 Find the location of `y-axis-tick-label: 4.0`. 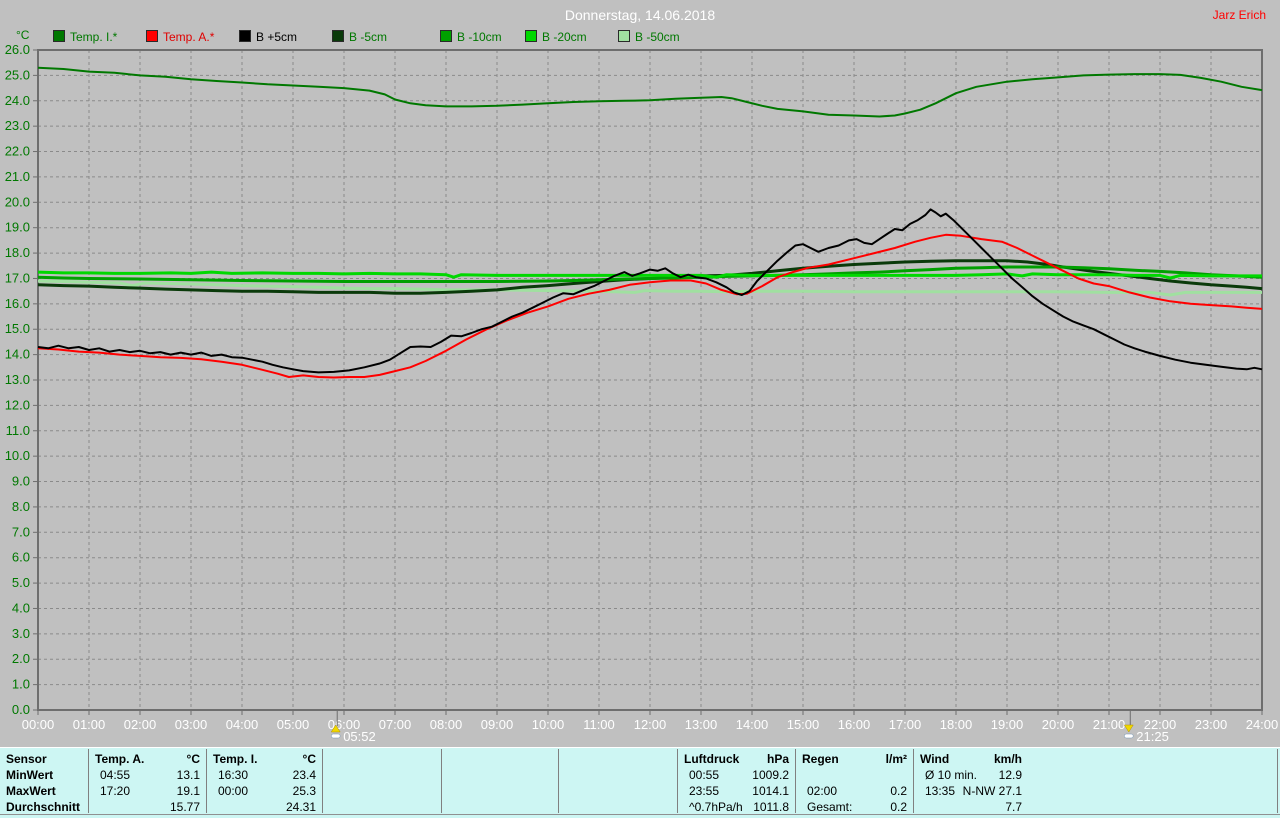

y-axis-tick-label: 4.0 is located at coordinates (21, 607).